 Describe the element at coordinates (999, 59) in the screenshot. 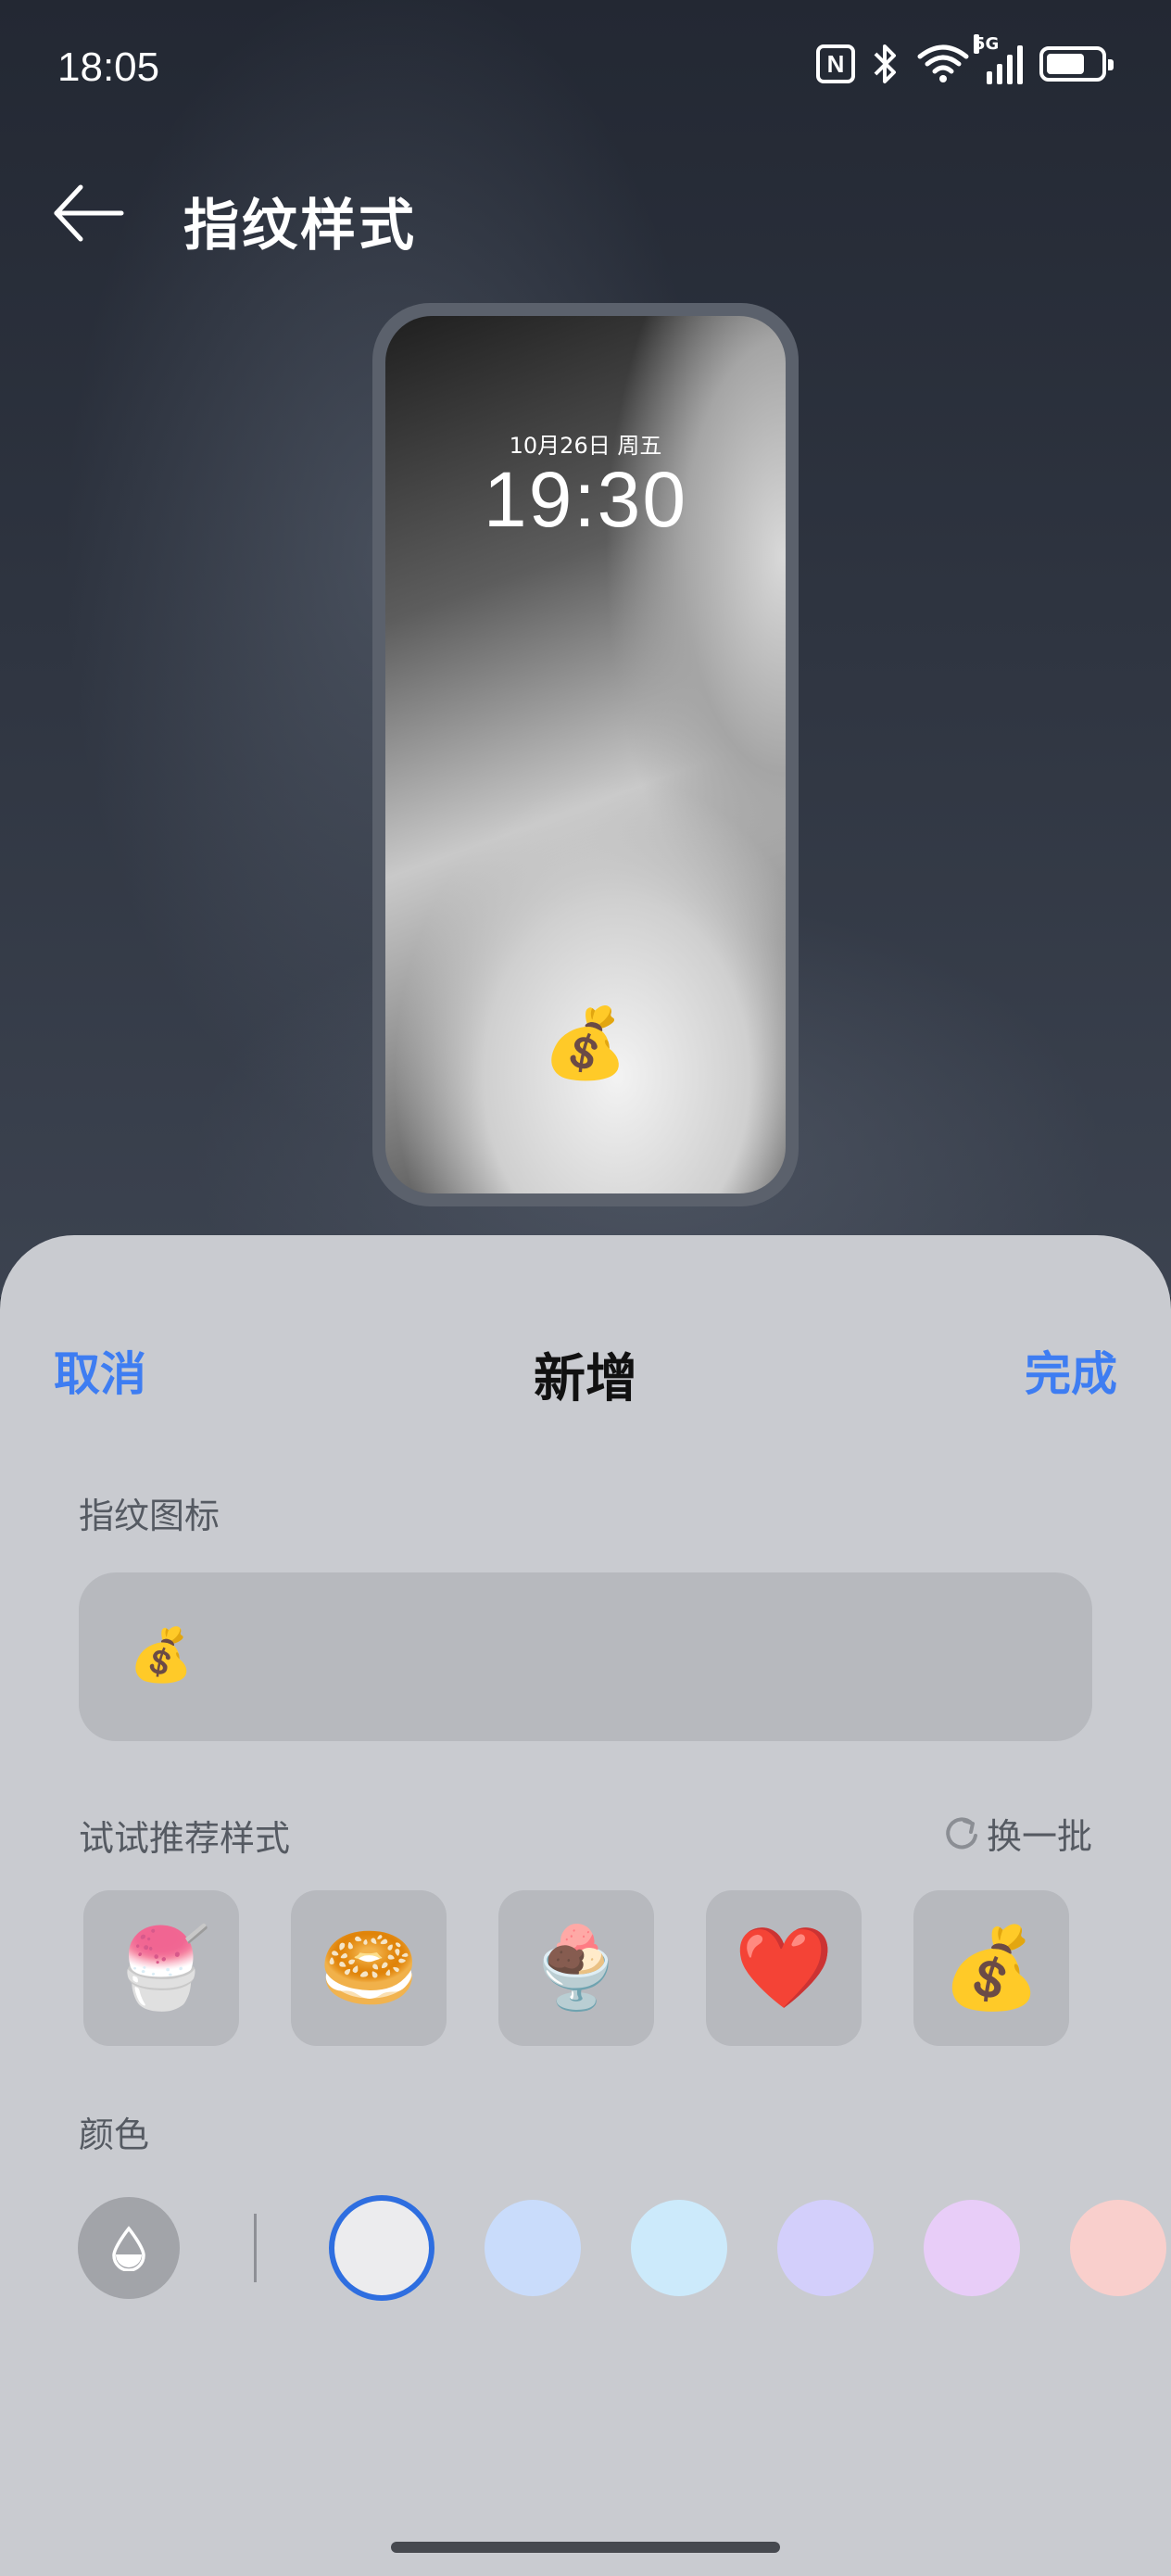

I see `cellular-signal-icon: 5G` at that location.